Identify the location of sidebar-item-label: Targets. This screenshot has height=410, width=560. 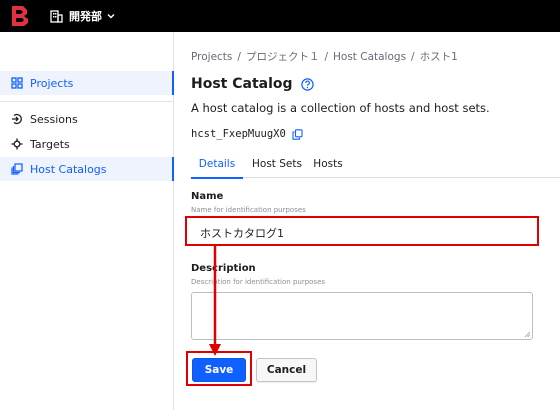
(50, 144).